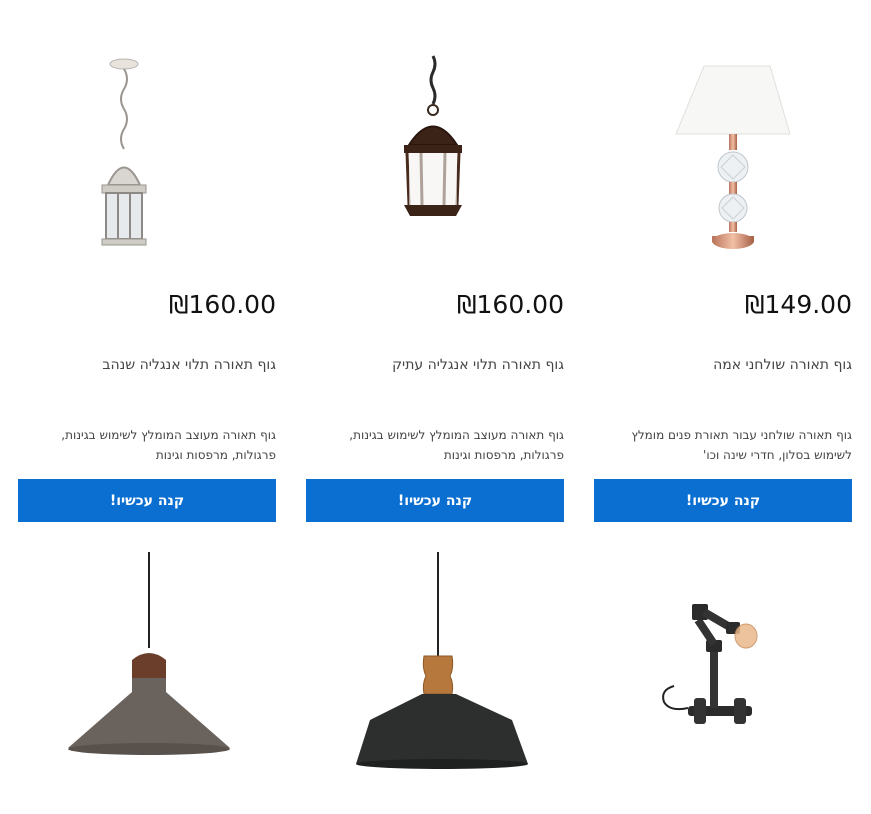 This screenshot has width=871, height=814. Describe the element at coordinates (147, 365) in the screenshot. I see `product-title: גוף תאורה תלוי אנגליה שנהב` at that location.